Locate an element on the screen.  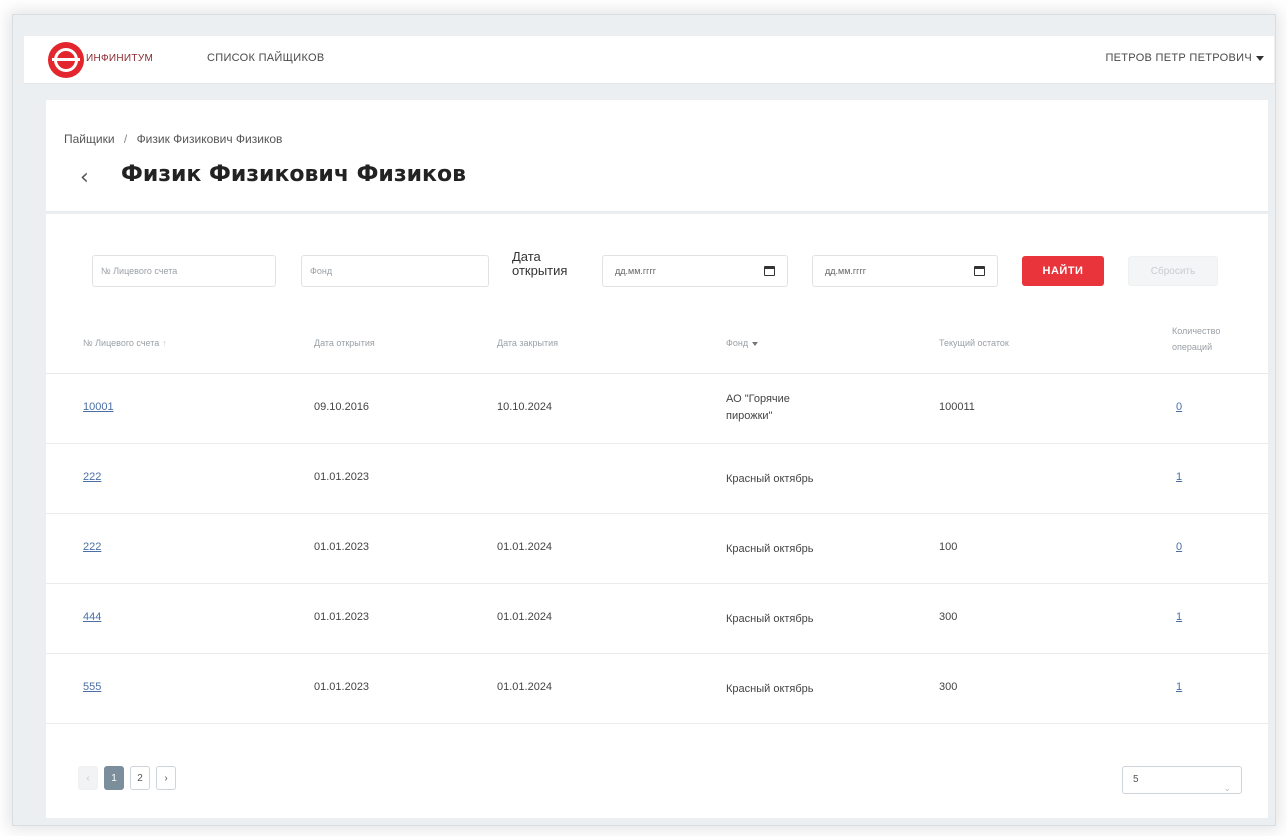
fund-cell: АО "Горячие пирожки" is located at coordinates (758, 407).